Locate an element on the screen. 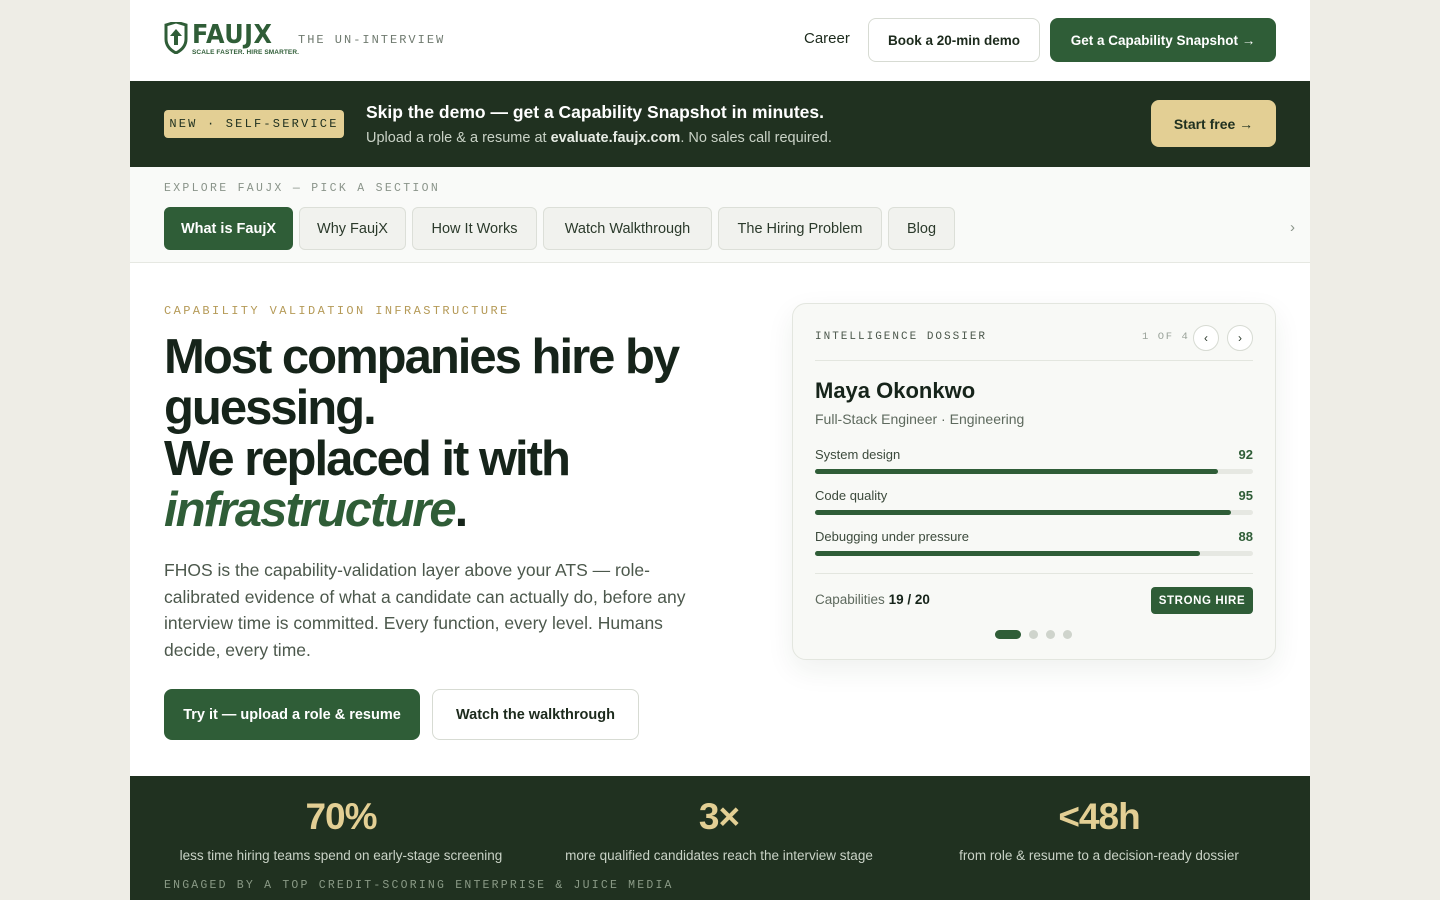 The image size is (1440, 900). hero-eyebrow: CAPABILITY VALIDATION INFRASTRUCTURE is located at coordinates (337, 311).